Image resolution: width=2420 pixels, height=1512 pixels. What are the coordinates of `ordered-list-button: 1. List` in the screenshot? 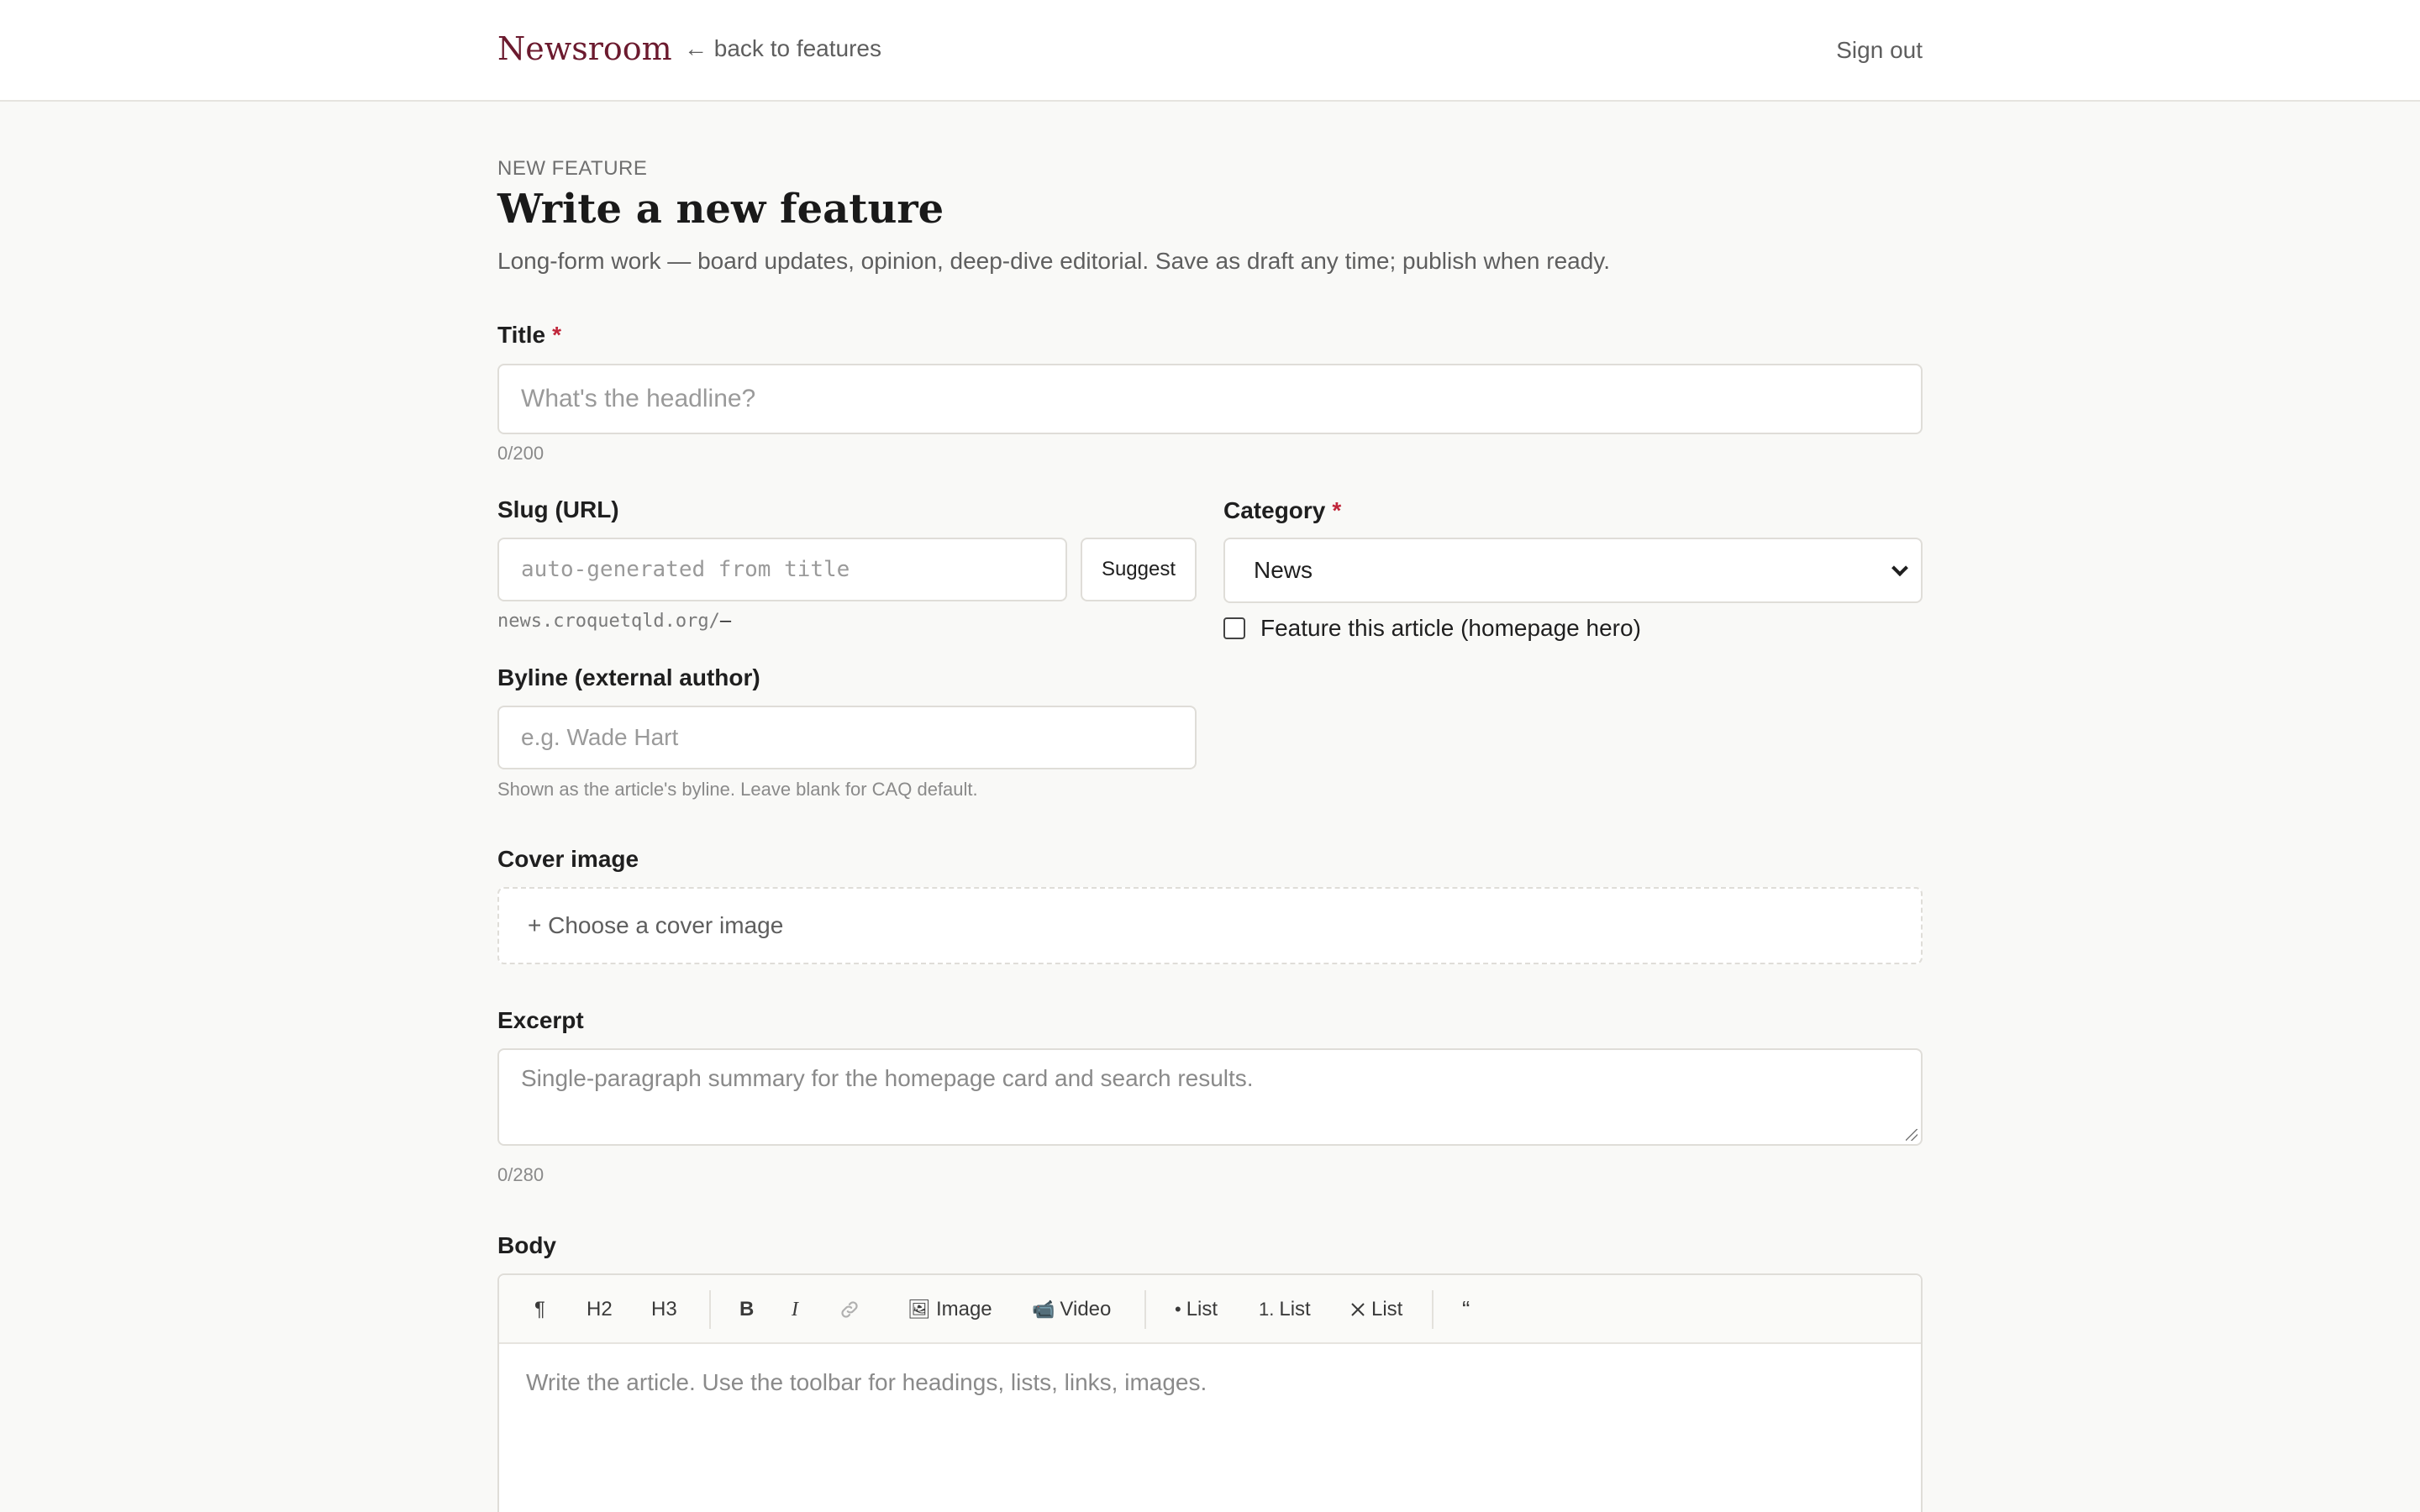 It's located at (1285, 1309).